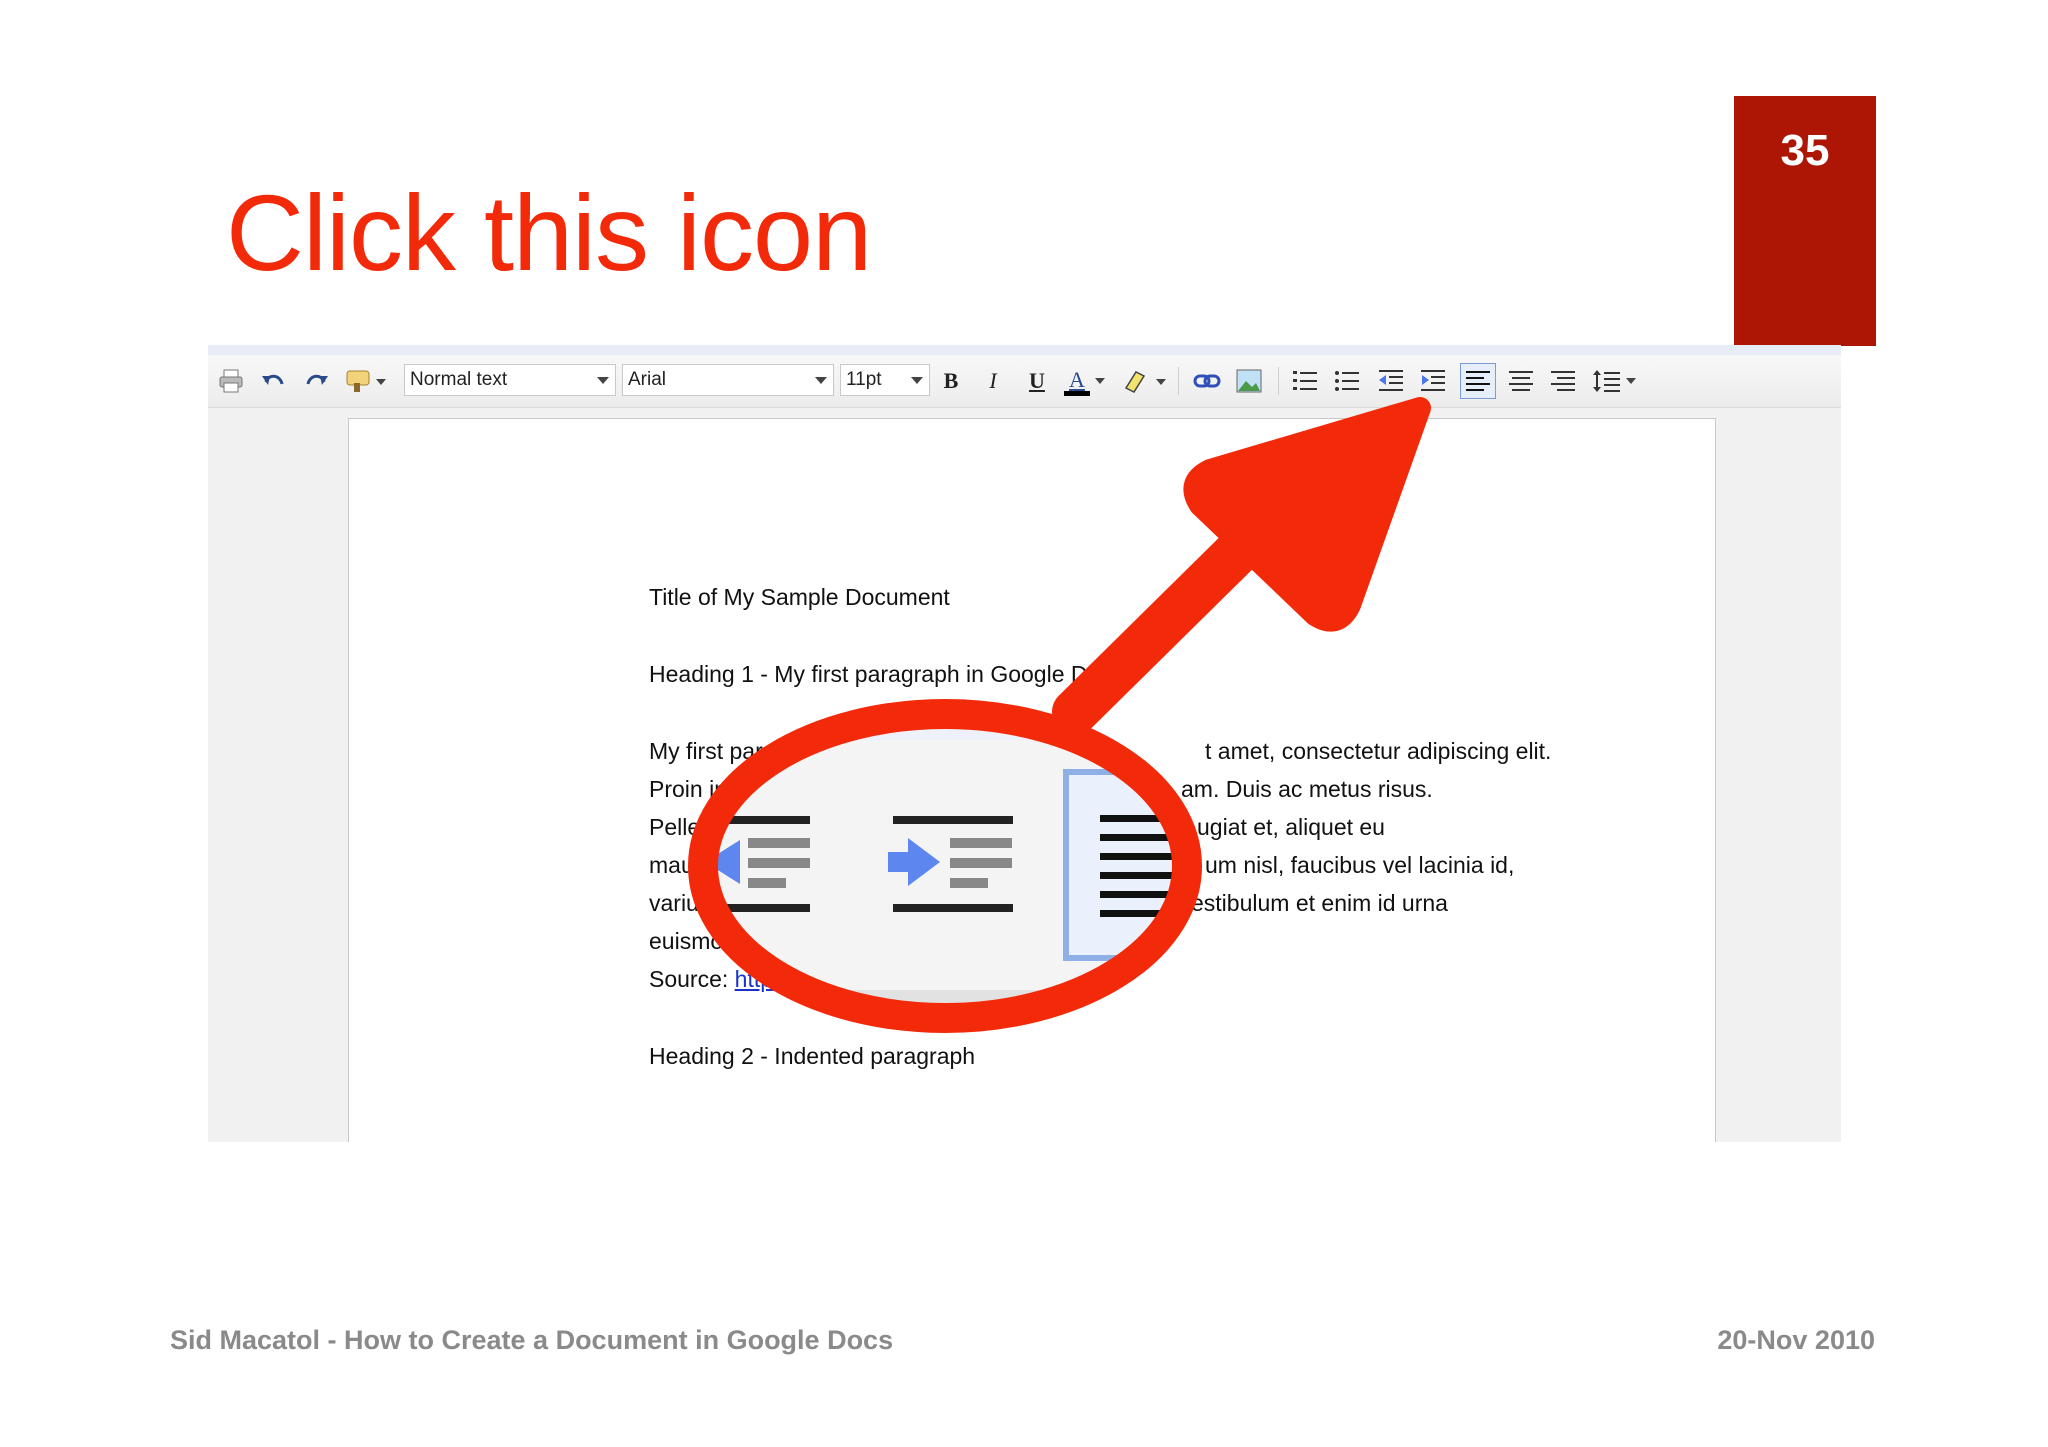 Image resolution: width=2048 pixels, height=1447 pixels. I want to click on source-label: Source:, so click(689, 979).